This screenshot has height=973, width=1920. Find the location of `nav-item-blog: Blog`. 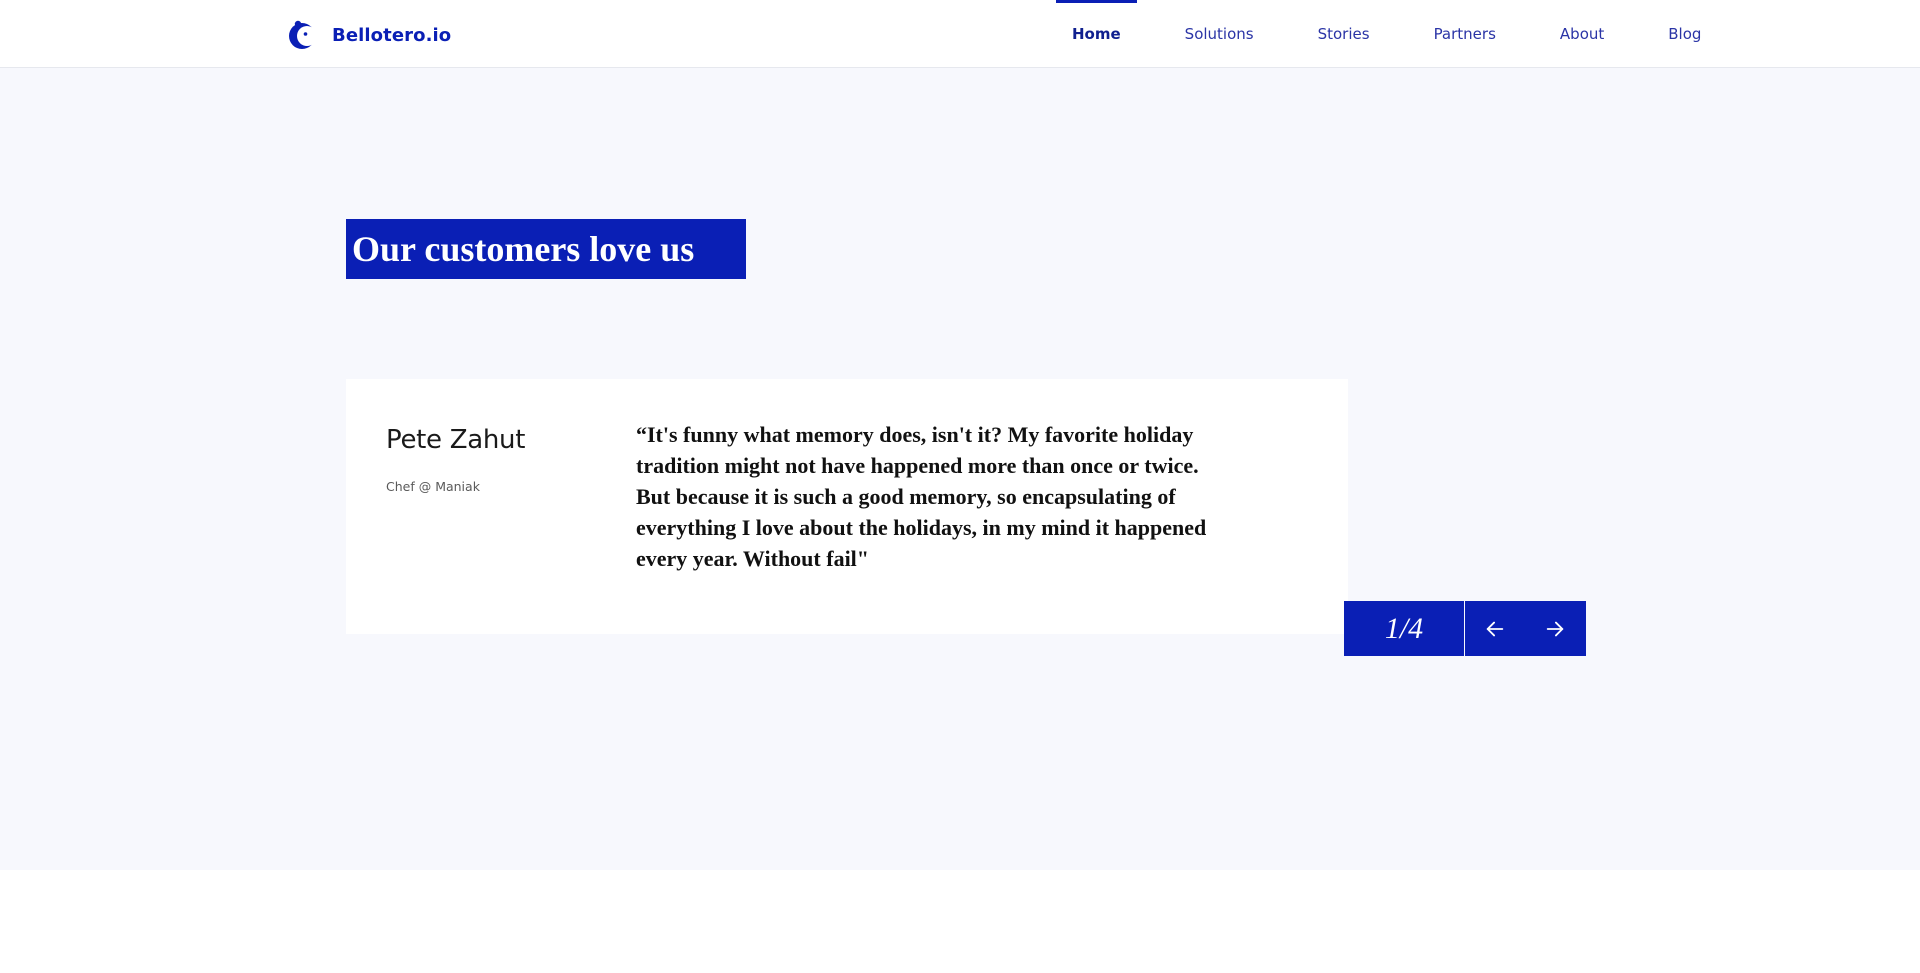

nav-item-blog: Blog is located at coordinates (1684, 34).